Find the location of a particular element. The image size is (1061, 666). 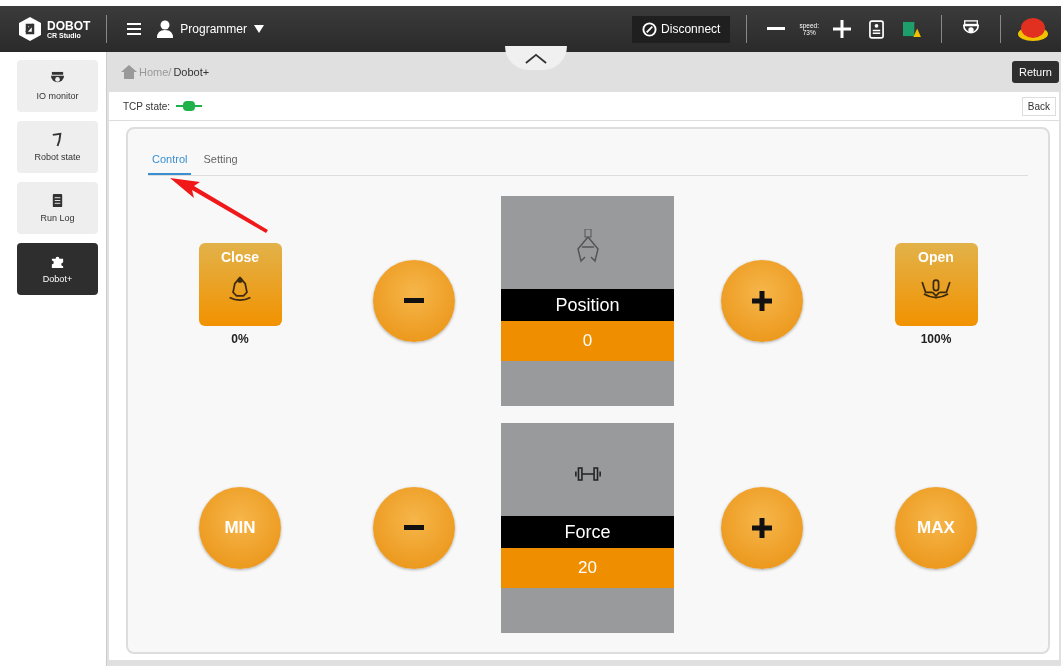

return-button: Return is located at coordinates (1035, 72).